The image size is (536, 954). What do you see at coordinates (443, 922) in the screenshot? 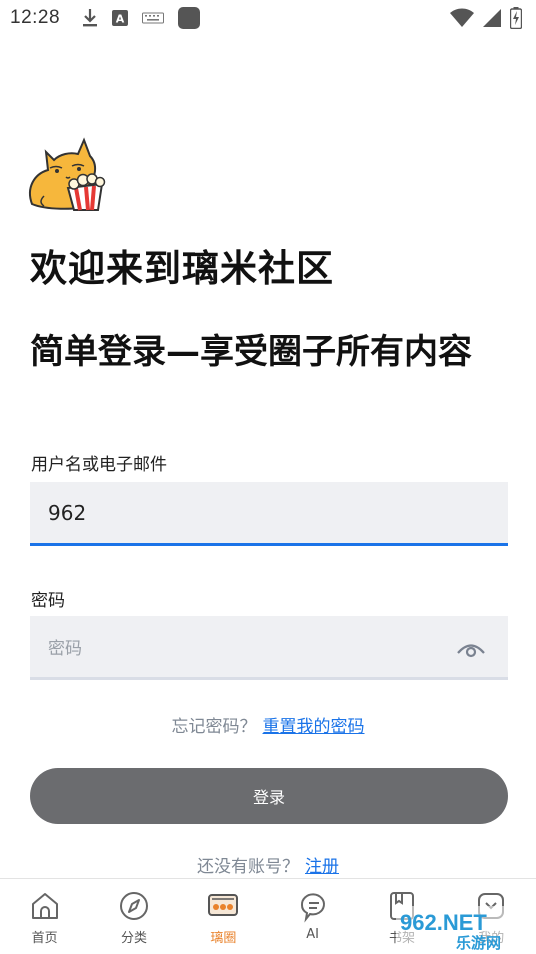
I see `watermark-text-top: 962.NET` at bounding box center [443, 922].